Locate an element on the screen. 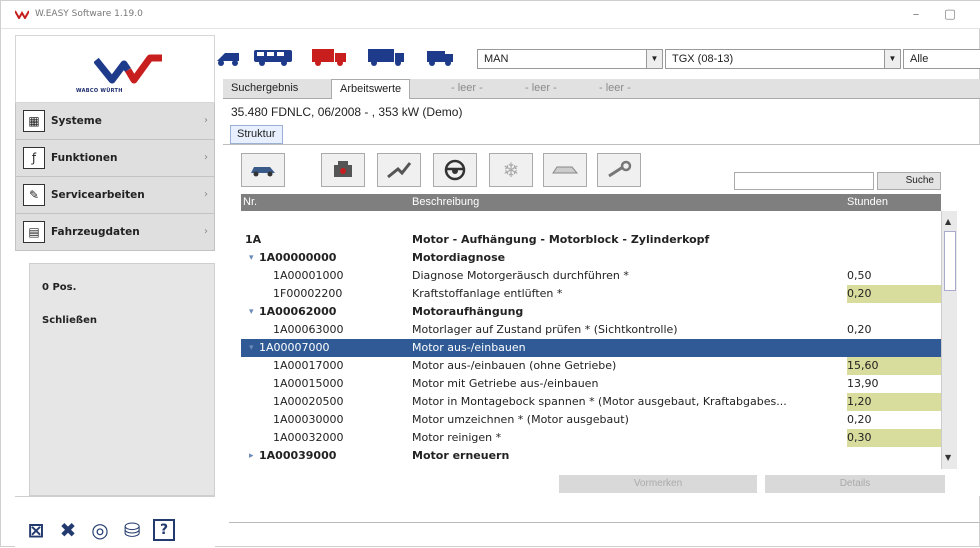  table-row: 1A00032000 Motor reinigen * 0,30 is located at coordinates (591, 438).